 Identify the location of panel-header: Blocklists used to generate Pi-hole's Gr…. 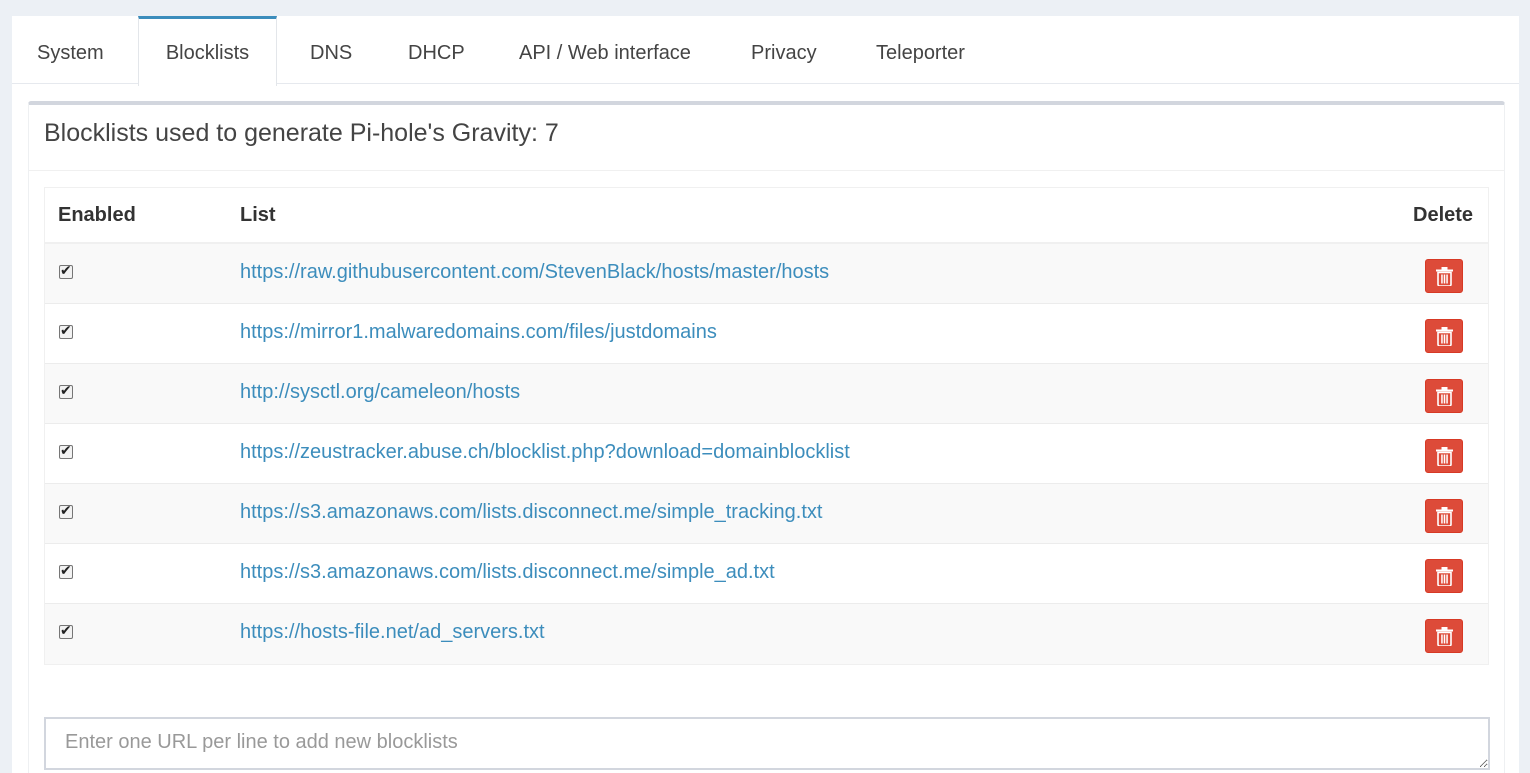
(766, 138).